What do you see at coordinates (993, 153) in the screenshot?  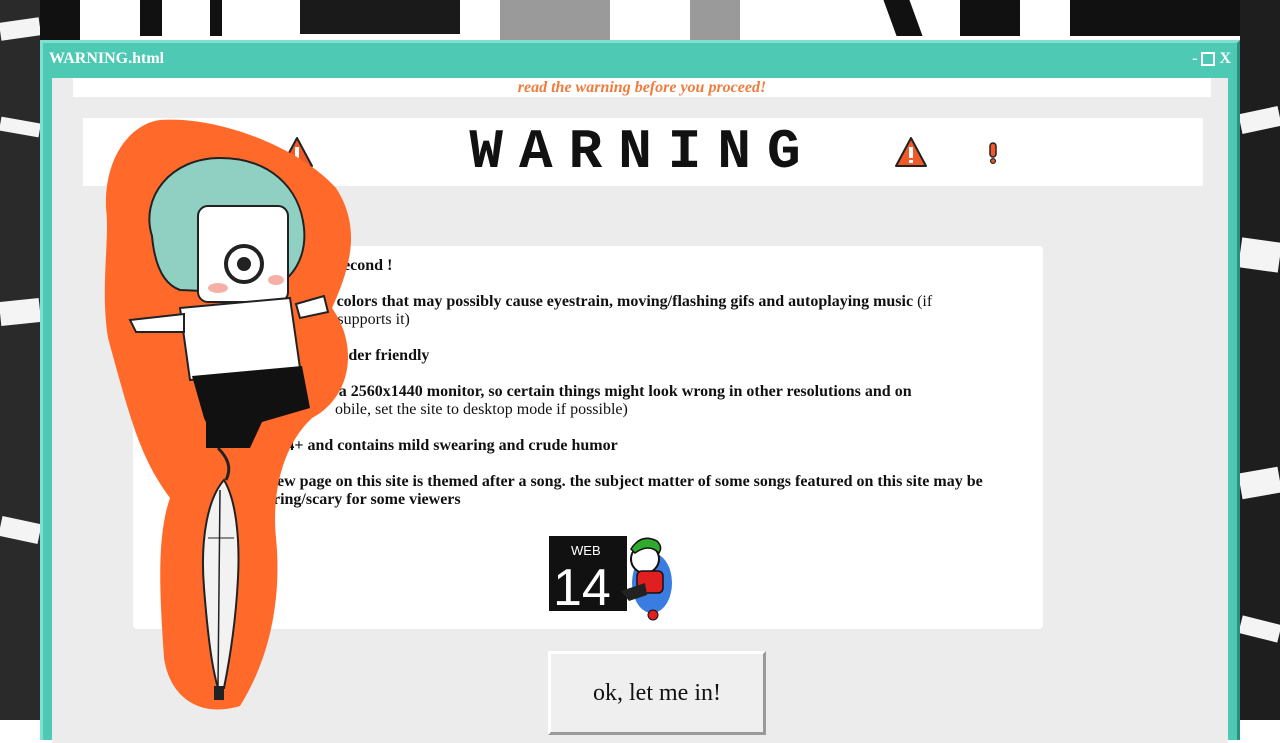 I see `exclamation-icon` at bounding box center [993, 153].